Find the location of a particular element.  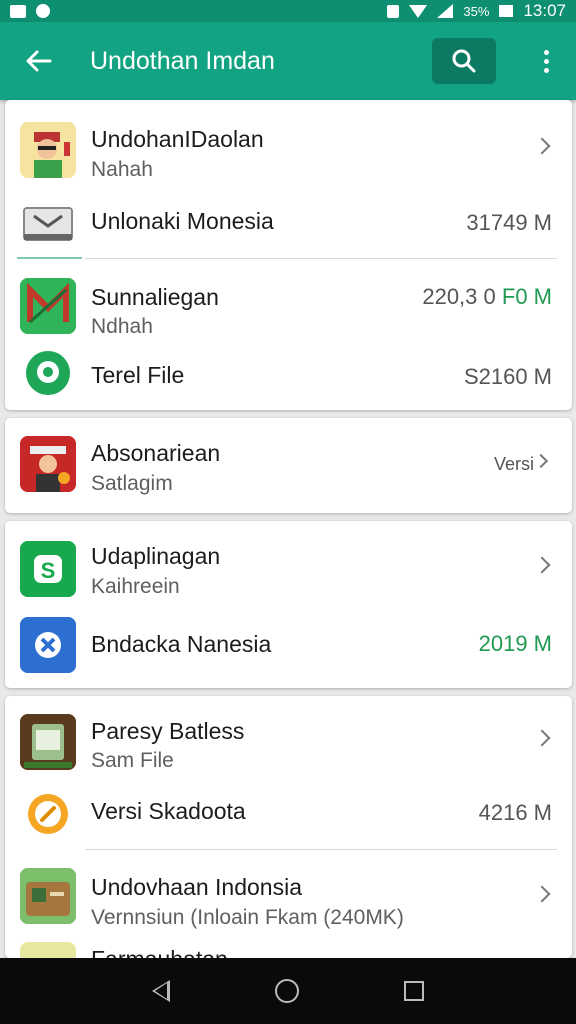

app-title-text: Unlonaki Monesia is located at coordinates (182, 221).